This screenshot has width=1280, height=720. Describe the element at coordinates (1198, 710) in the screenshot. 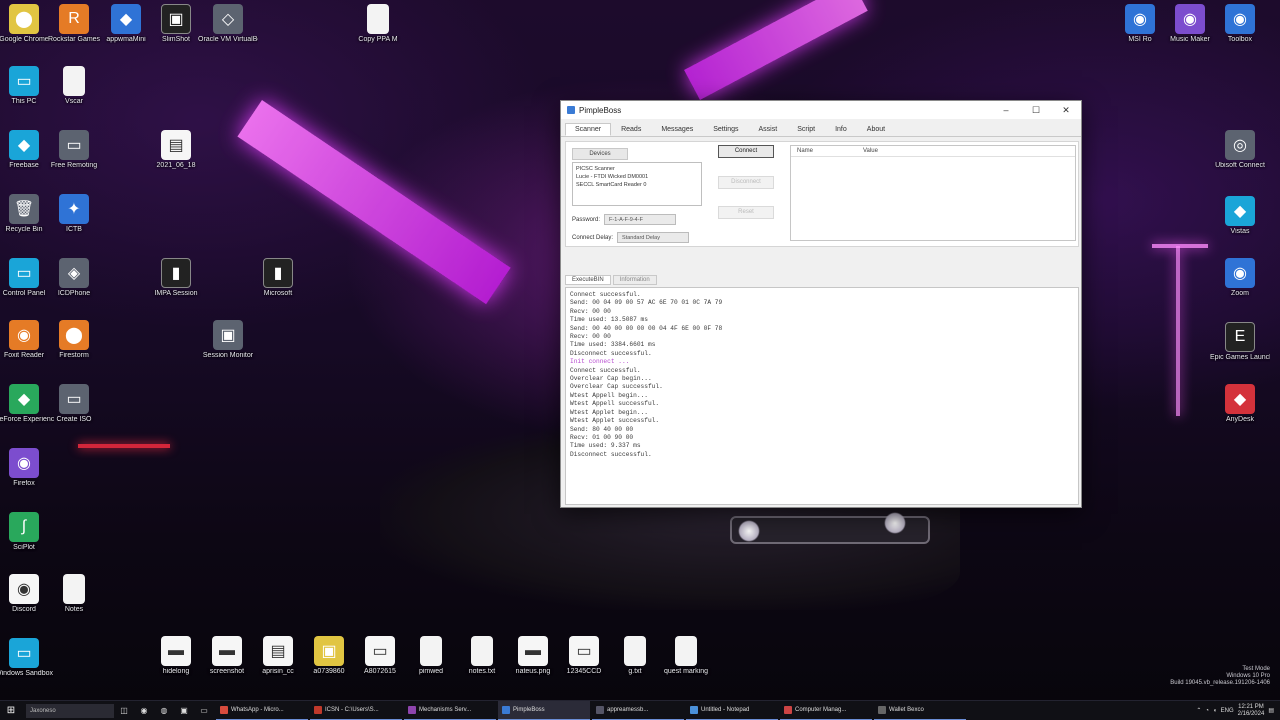

I see `tray-chevron-icon: ⌃` at that location.